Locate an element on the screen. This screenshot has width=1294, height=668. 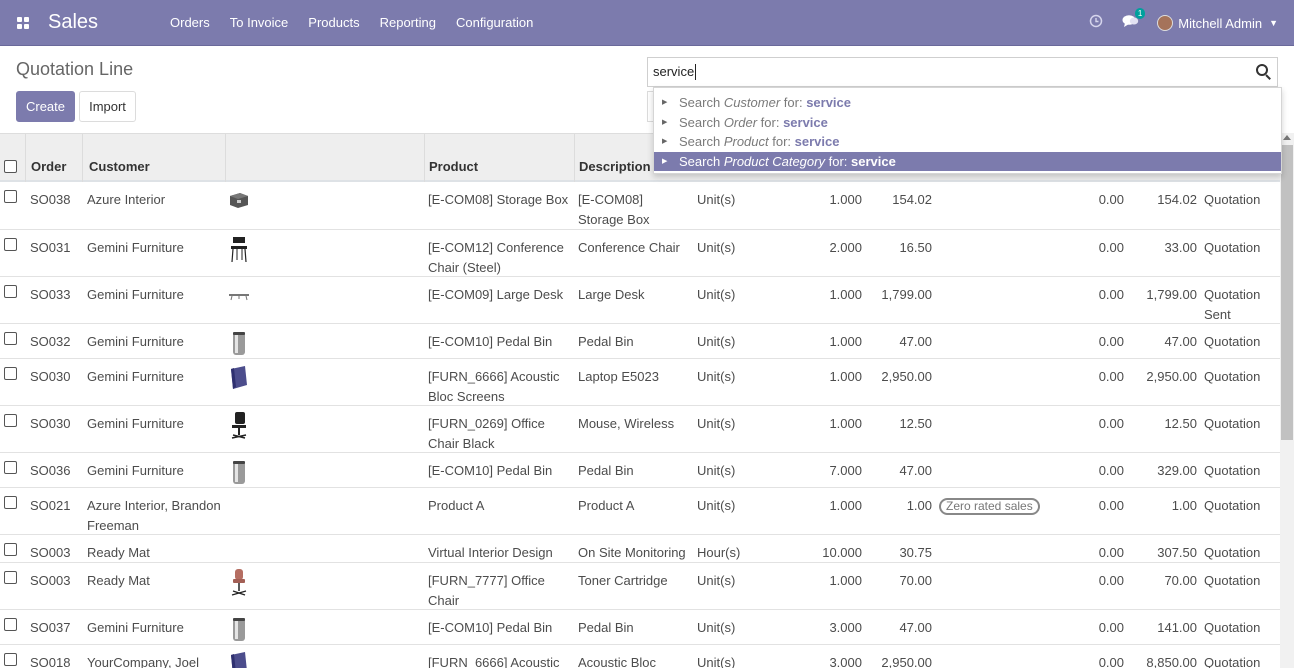
autocomplete-item-product: ▶ Search Product for: service is located at coordinates (967, 142).